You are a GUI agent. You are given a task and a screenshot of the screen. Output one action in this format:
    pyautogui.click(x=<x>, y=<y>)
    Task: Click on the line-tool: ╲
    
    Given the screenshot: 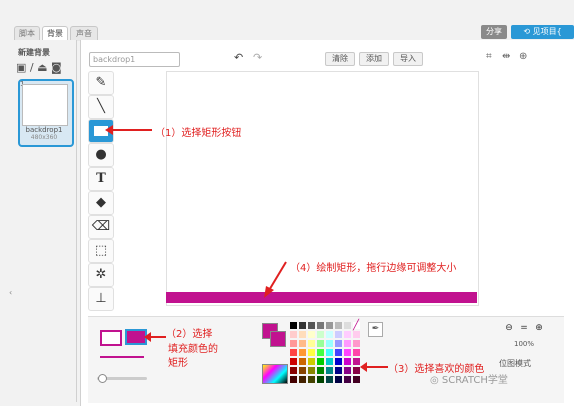 What is the action you would take?
    pyautogui.click(x=101, y=107)
    